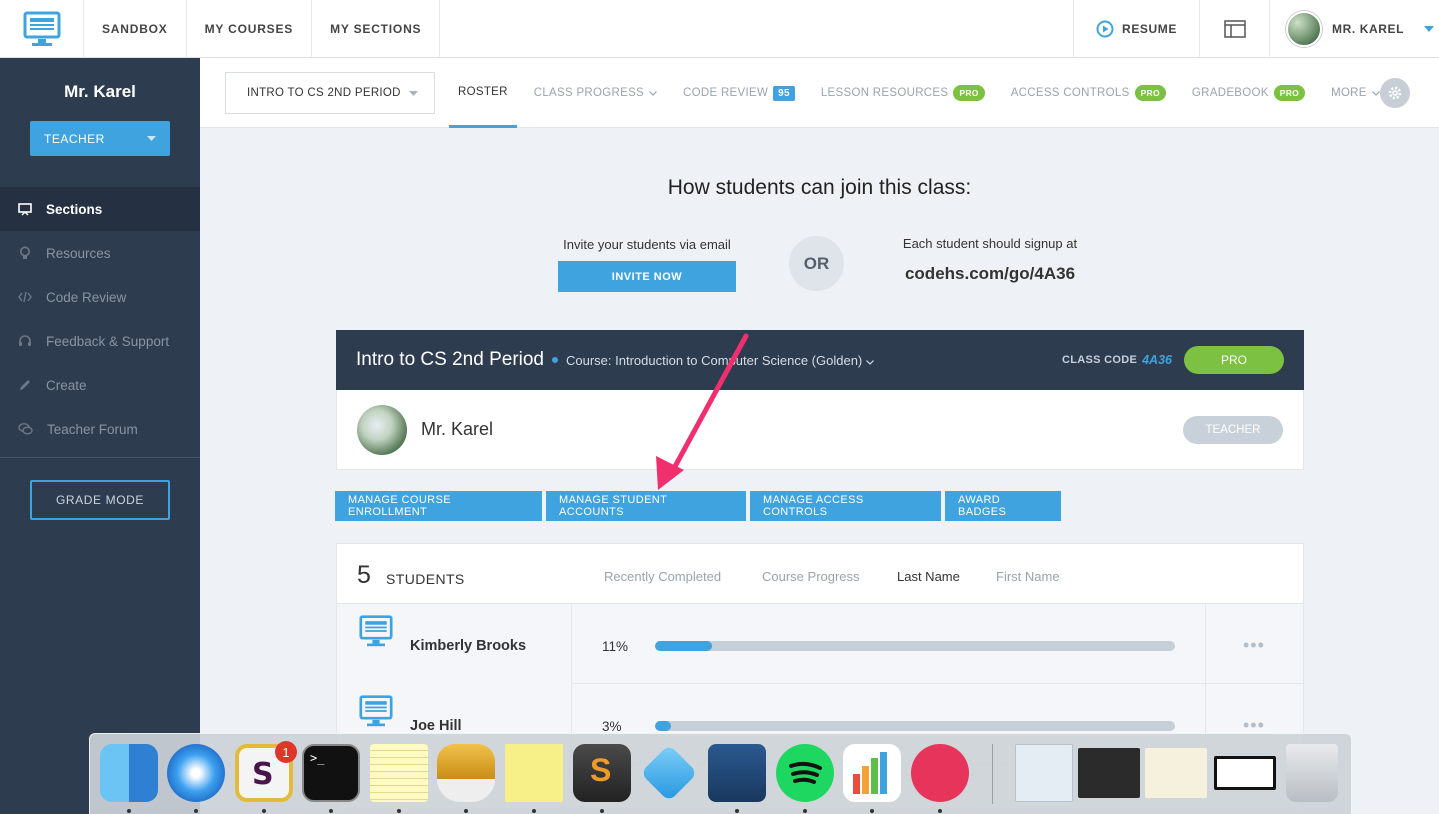 Image resolution: width=1439 pixels, height=814 pixels. What do you see at coordinates (376, 631) in the screenshot?
I see `student-monitor-icon` at bounding box center [376, 631].